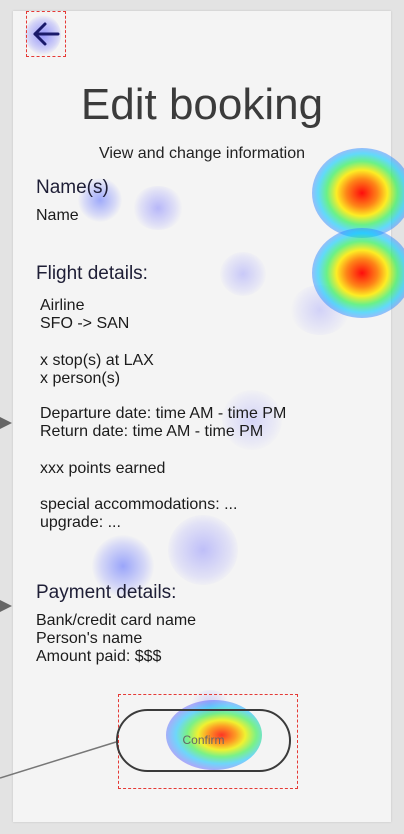  I want to click on departure-text: Departure date: time AM - time PM, so click(163, 413).